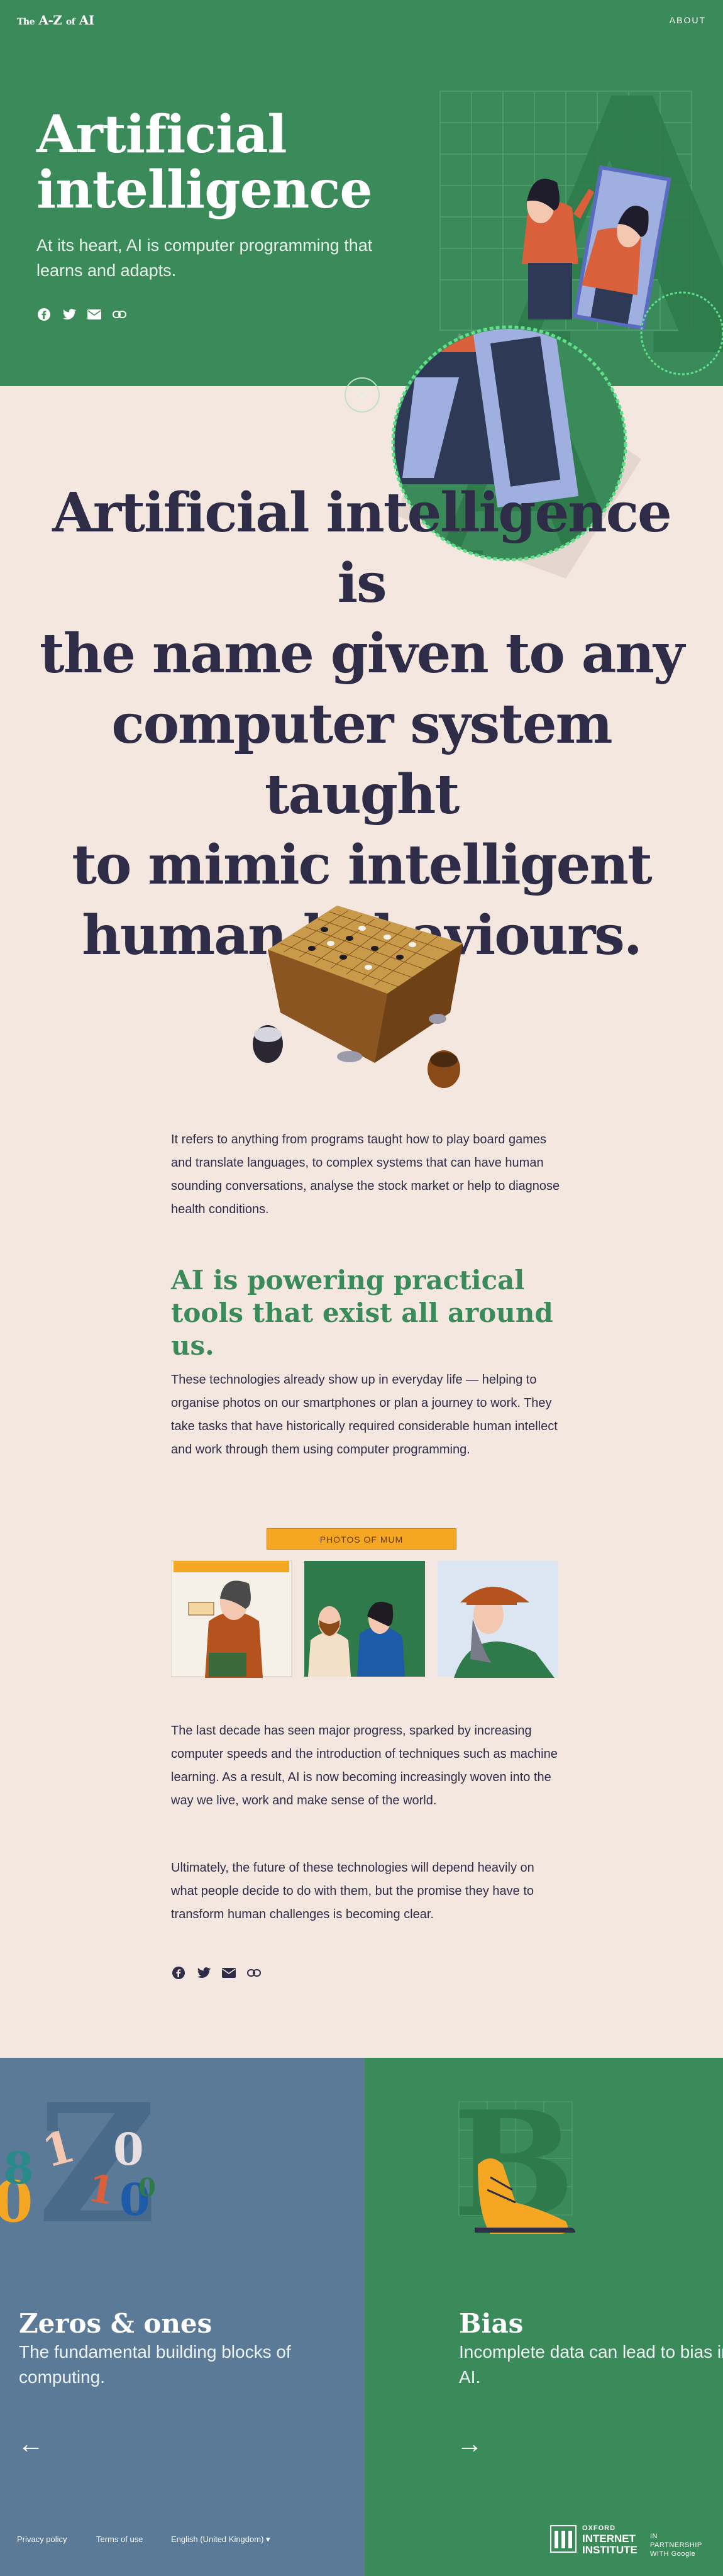  What do you see at coordinates (673, 2554) in the screenshot?
I see `partner-line2: WITH Google` at bounding box center [673, 2554].